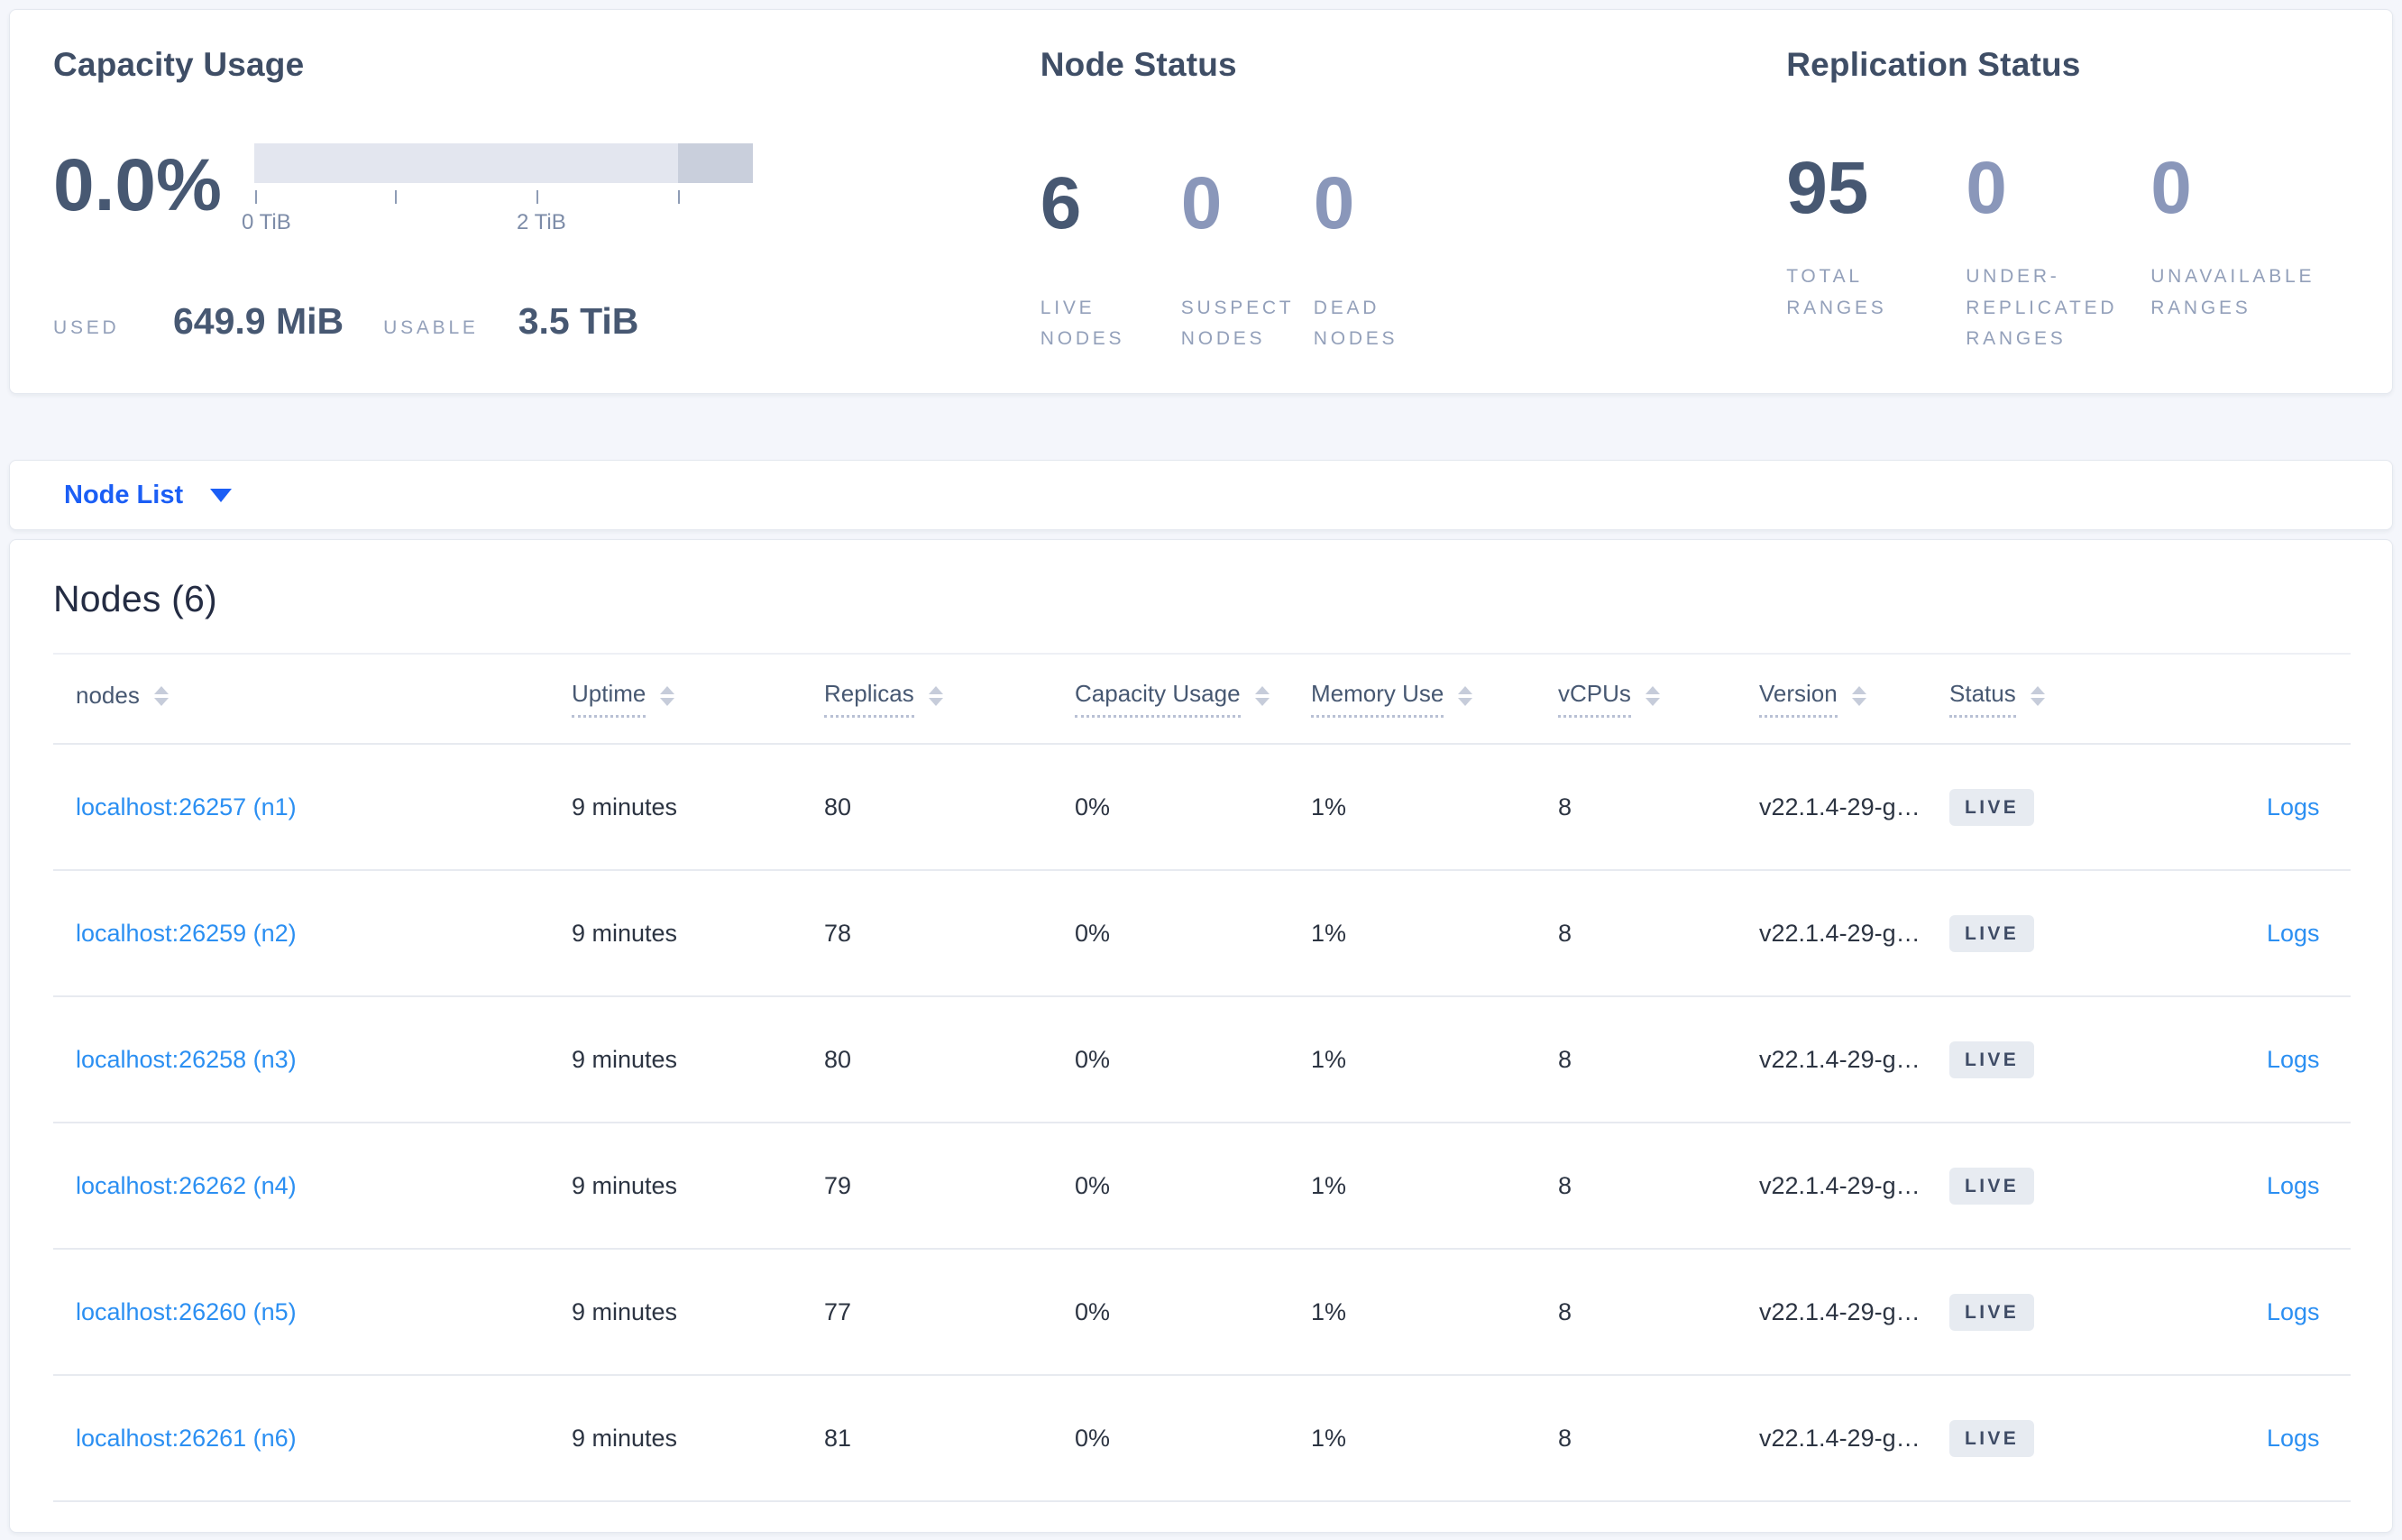 This screenshot has width=2402, height=1540. I want to click on axis-tick-label-2: 2 TiB, so click(541, 222).